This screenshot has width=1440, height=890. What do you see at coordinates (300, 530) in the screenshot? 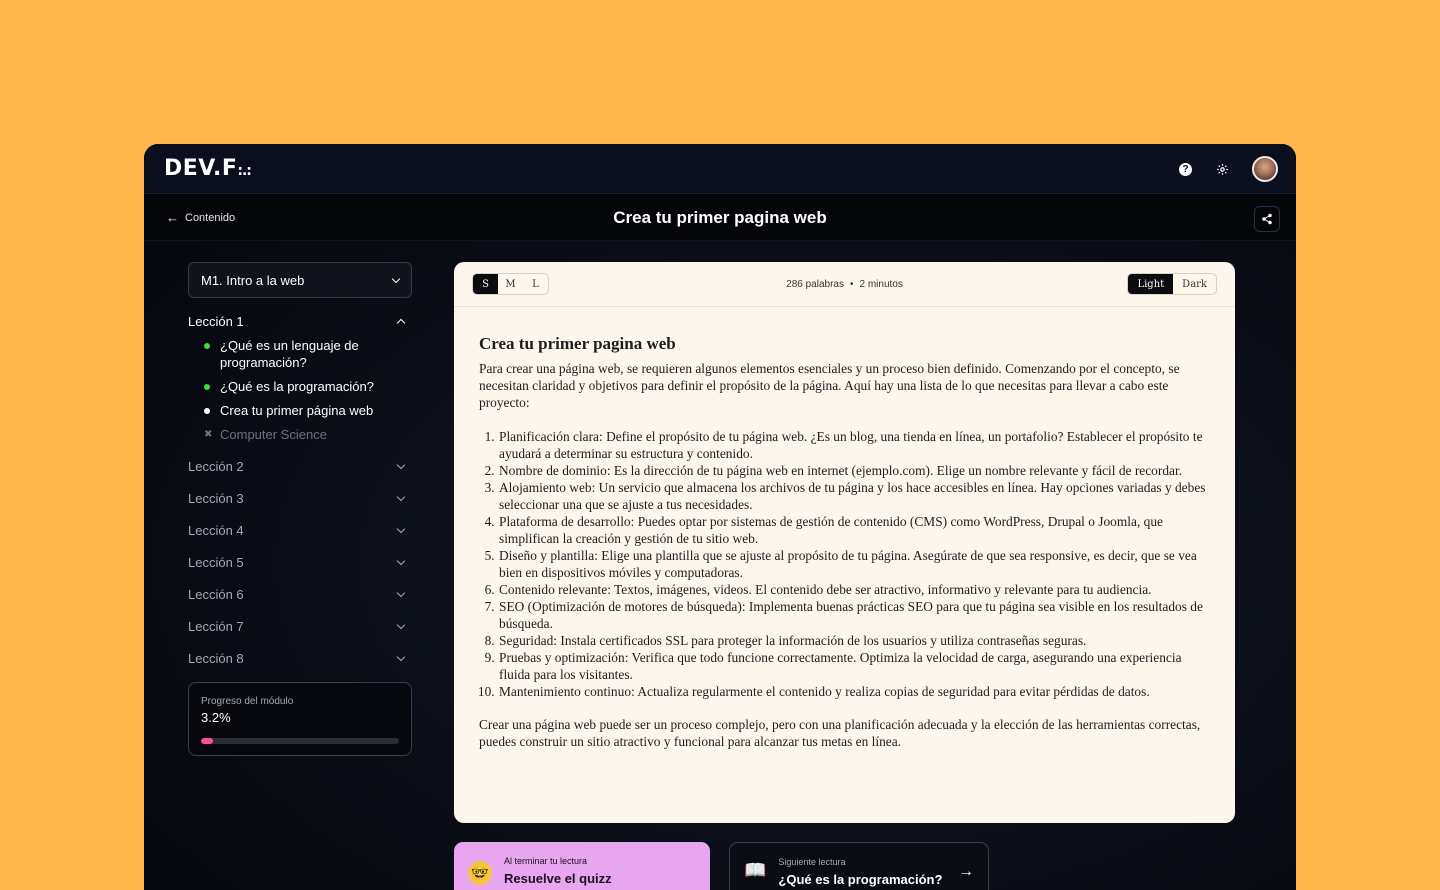
I see `lesson-4-header: Lección 4` at bounding box center [300, 530].